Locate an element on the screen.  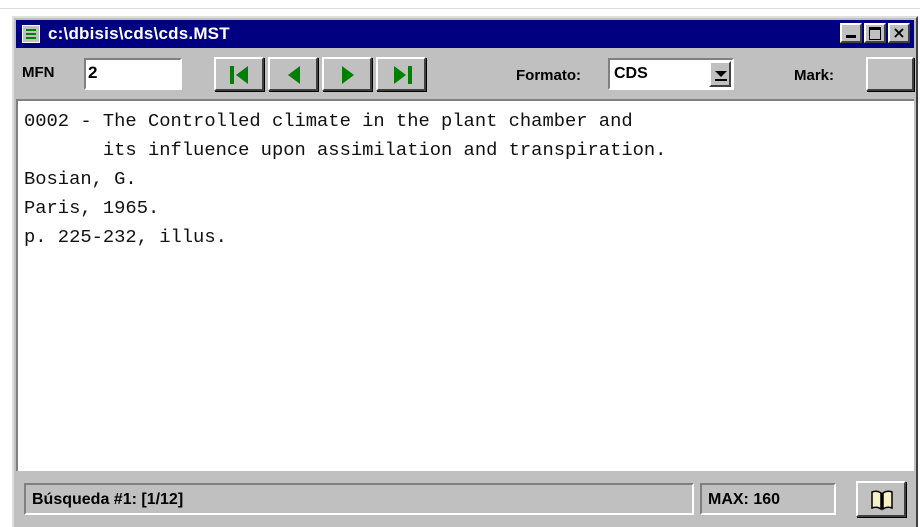
mark-label: Mark: is located at coordinates (814, 75).